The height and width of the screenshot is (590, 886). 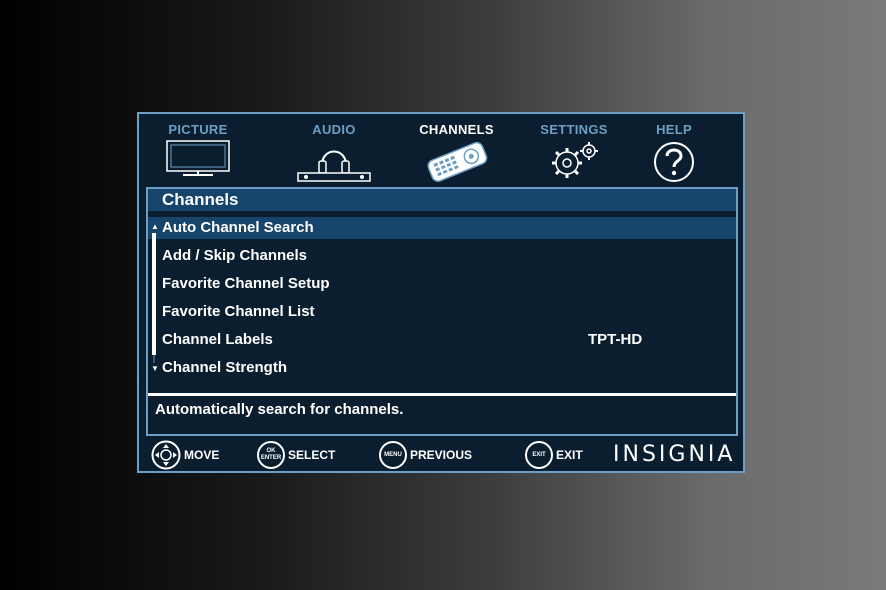 I want to click on footer-move: MOVE, so click(x=185, y=455).